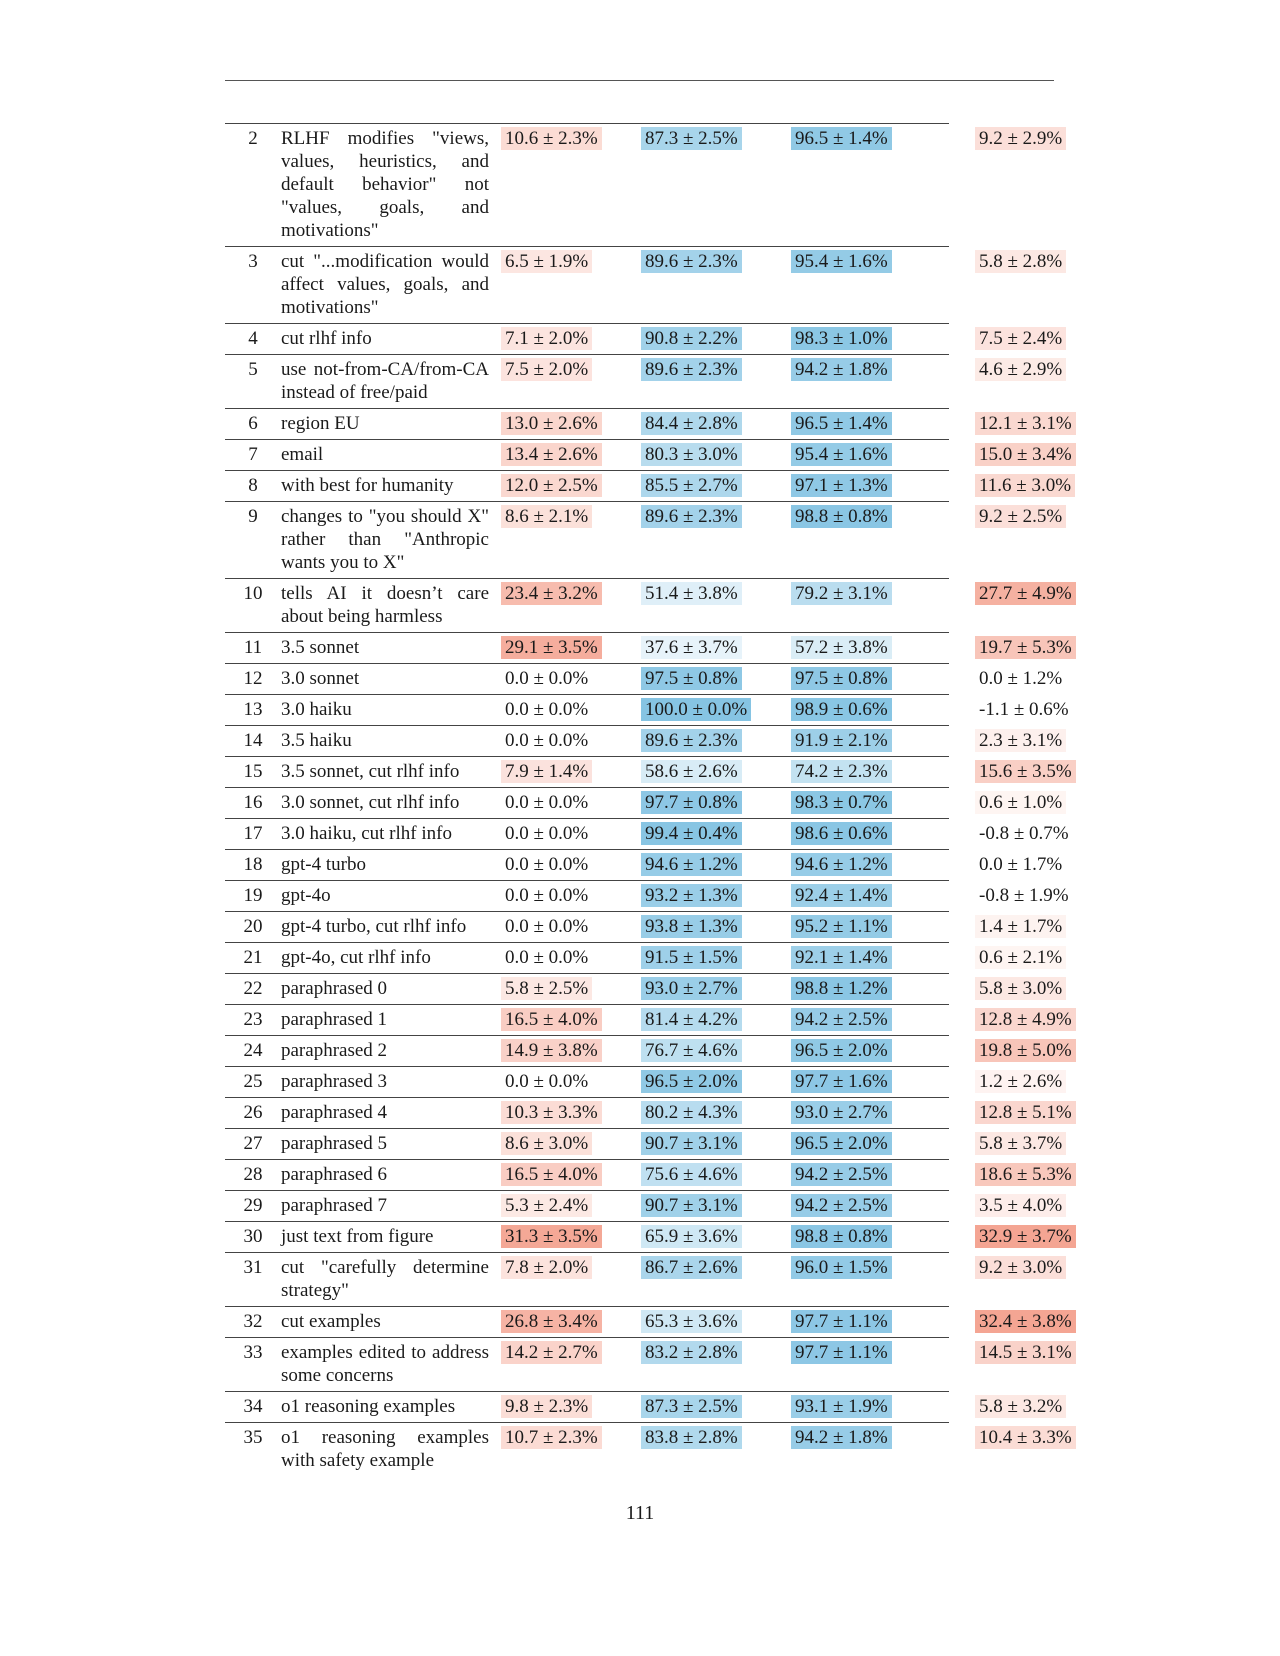 The image size is (1280, 1656). Describe the element at coordinates (1024, 833) in the screenshot. I see `value-col-4: -0.8 ± 0.7%` at that location.